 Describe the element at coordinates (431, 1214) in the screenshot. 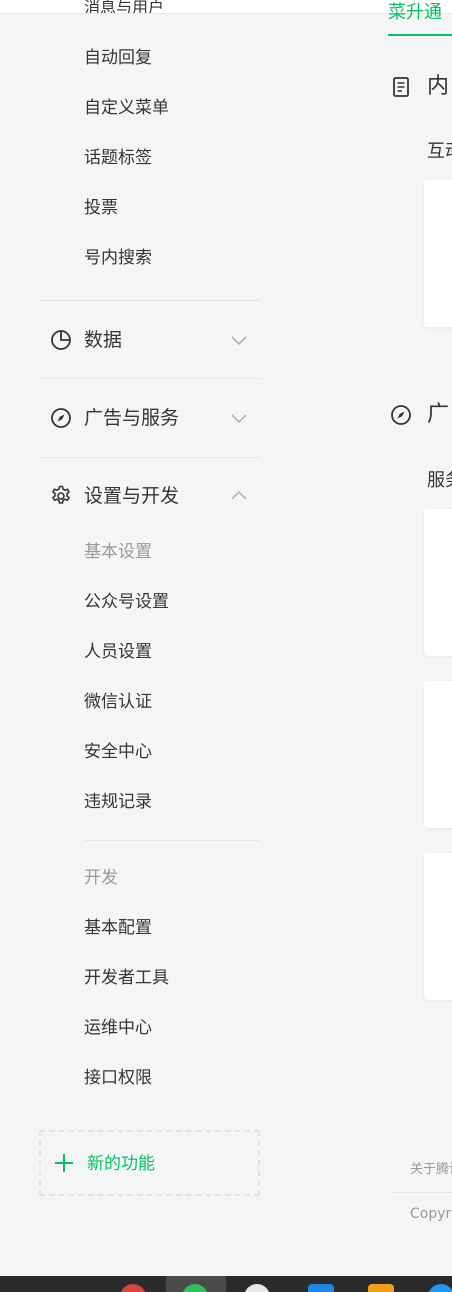

I see `footer-copyright: Copyright` at that location.